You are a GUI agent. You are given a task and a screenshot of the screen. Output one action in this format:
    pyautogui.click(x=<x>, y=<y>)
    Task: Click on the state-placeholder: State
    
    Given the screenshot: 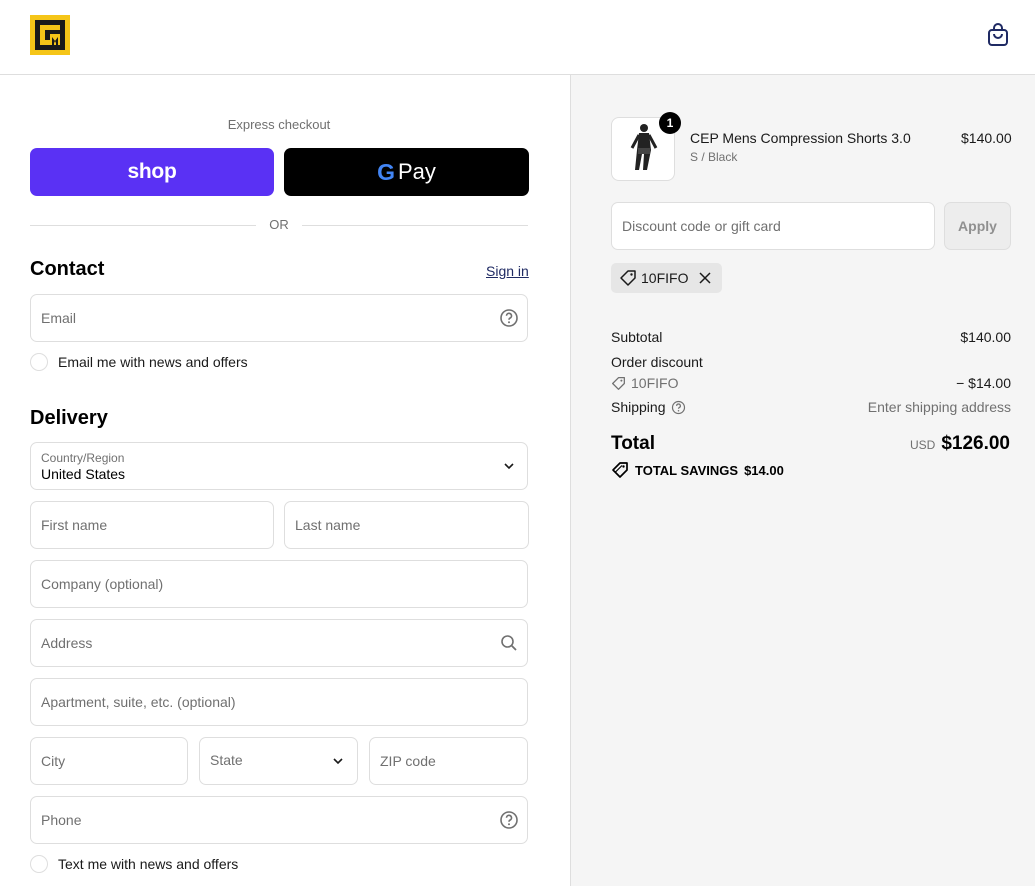 What is the action you would take?
    pyautogui.click(x=226, y=760)
    